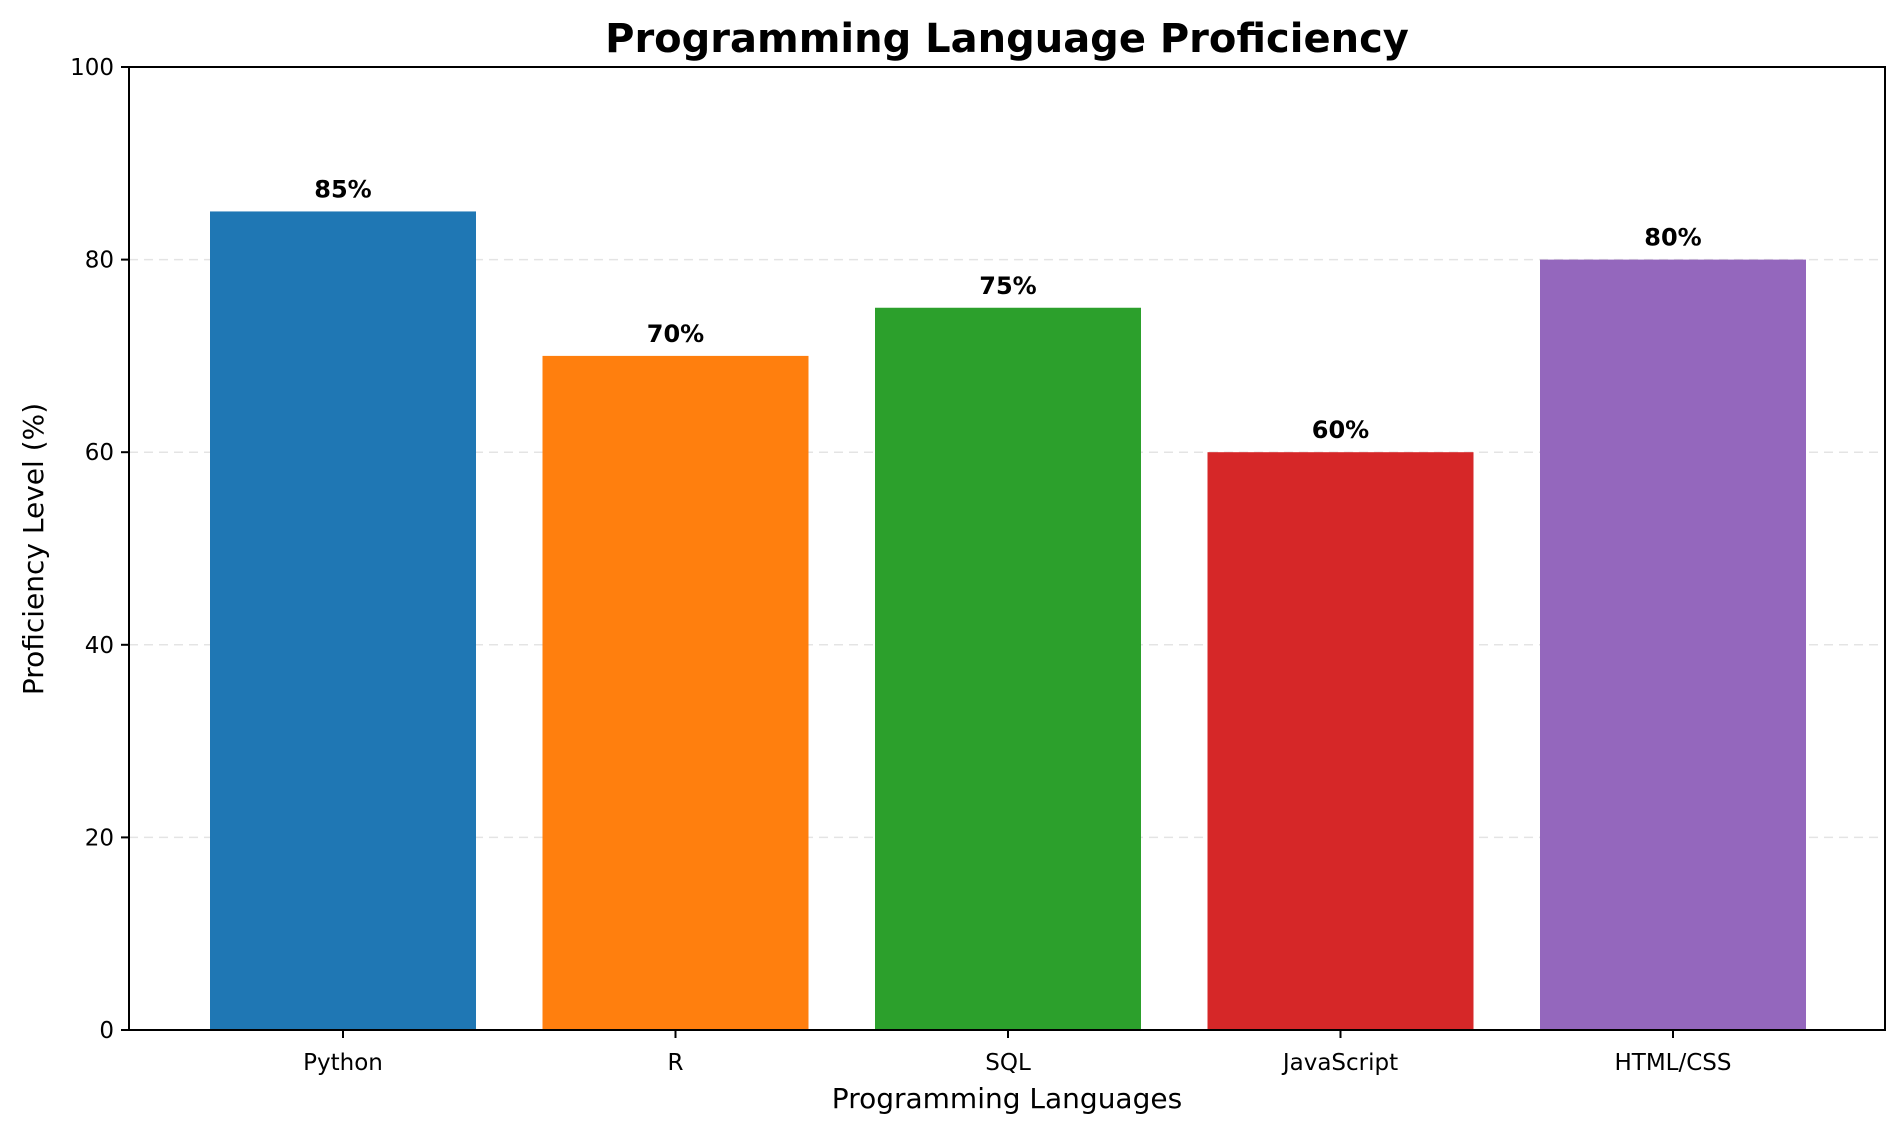 This screenshot has width=1901, height=1138. Describe the element at coordinates (33, 549) in the screenshot. I see `y-axis-label: Proficiency Level (%)` at that location.